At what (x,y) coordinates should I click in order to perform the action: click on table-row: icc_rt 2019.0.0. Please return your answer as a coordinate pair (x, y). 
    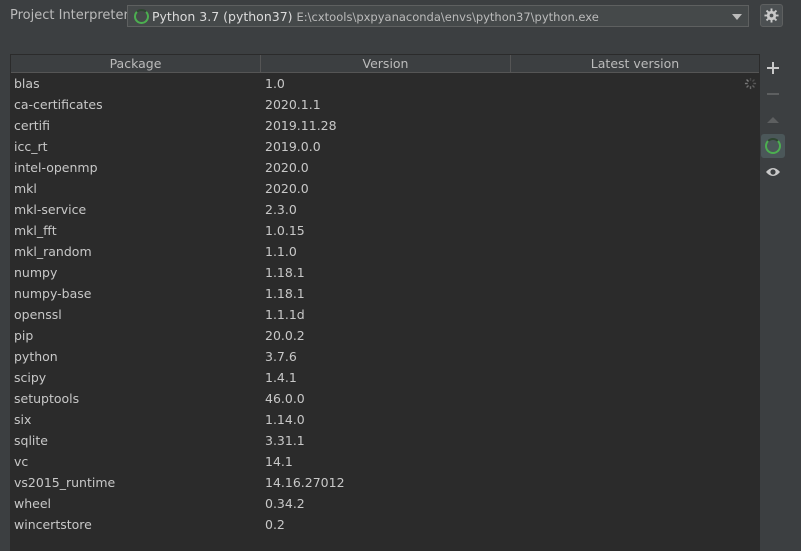
    Looking at the image, I should click on (385, 146).